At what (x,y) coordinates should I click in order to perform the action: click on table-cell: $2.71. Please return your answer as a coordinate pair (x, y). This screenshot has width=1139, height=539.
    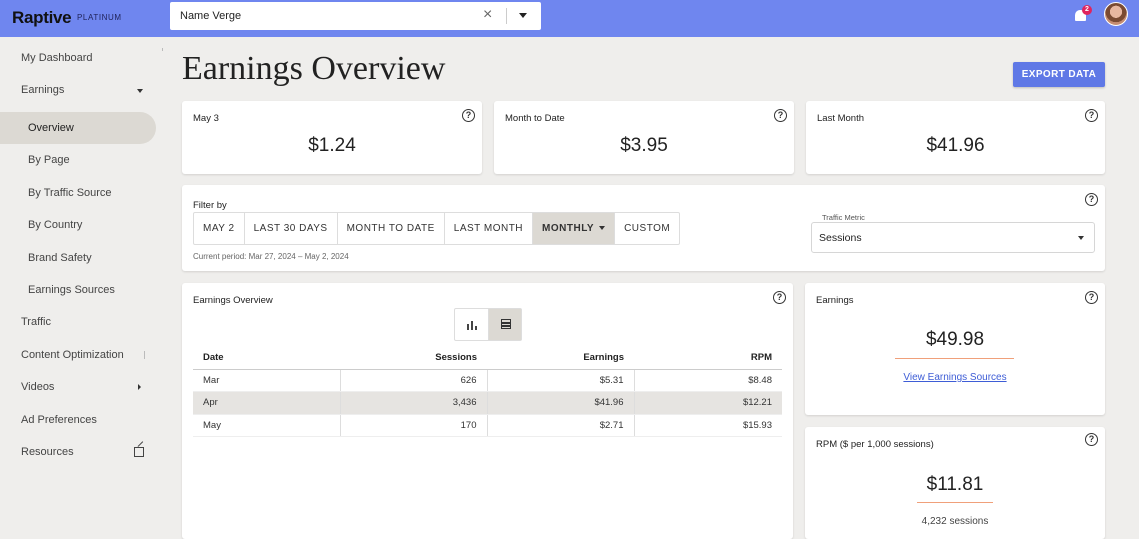
    Looking at the image, I should click on (561, 425).